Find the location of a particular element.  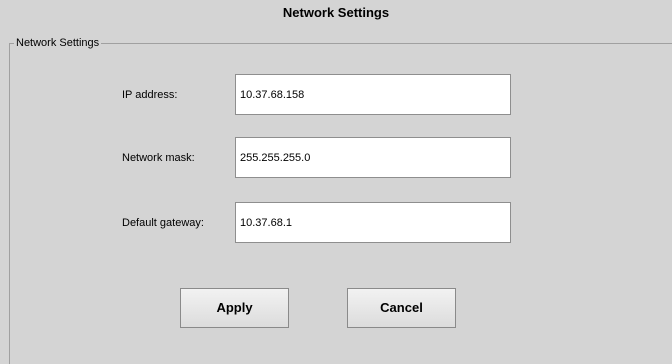

cancel-button: Cancel is located at coordinates (401, 308).